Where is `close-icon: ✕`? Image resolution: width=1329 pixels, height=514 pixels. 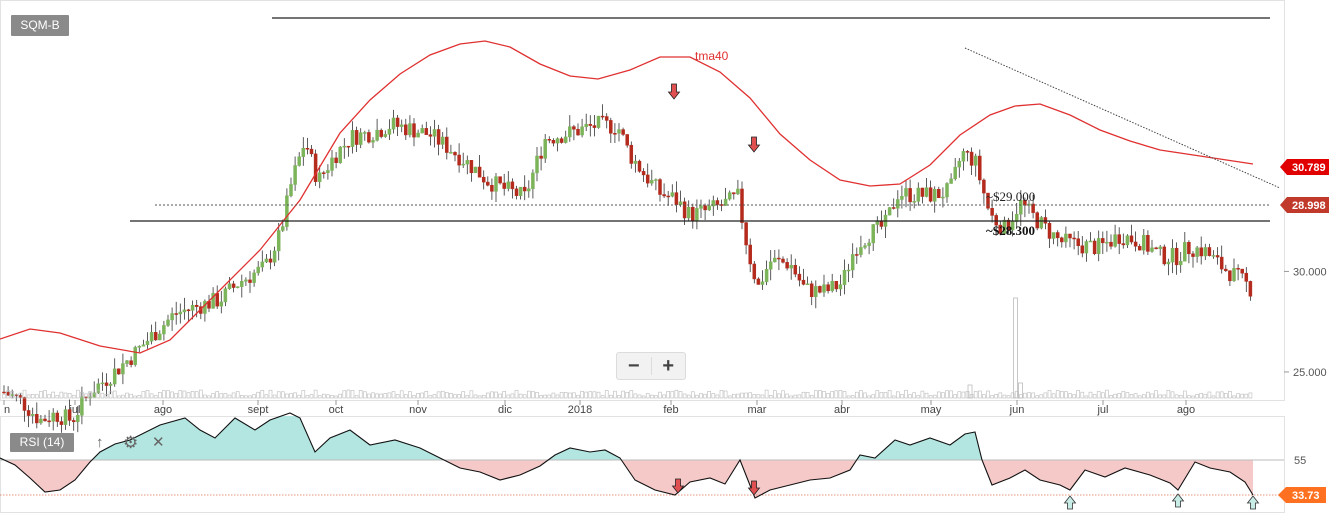 close-icon: ✕ is located at coordinates (158, 442).